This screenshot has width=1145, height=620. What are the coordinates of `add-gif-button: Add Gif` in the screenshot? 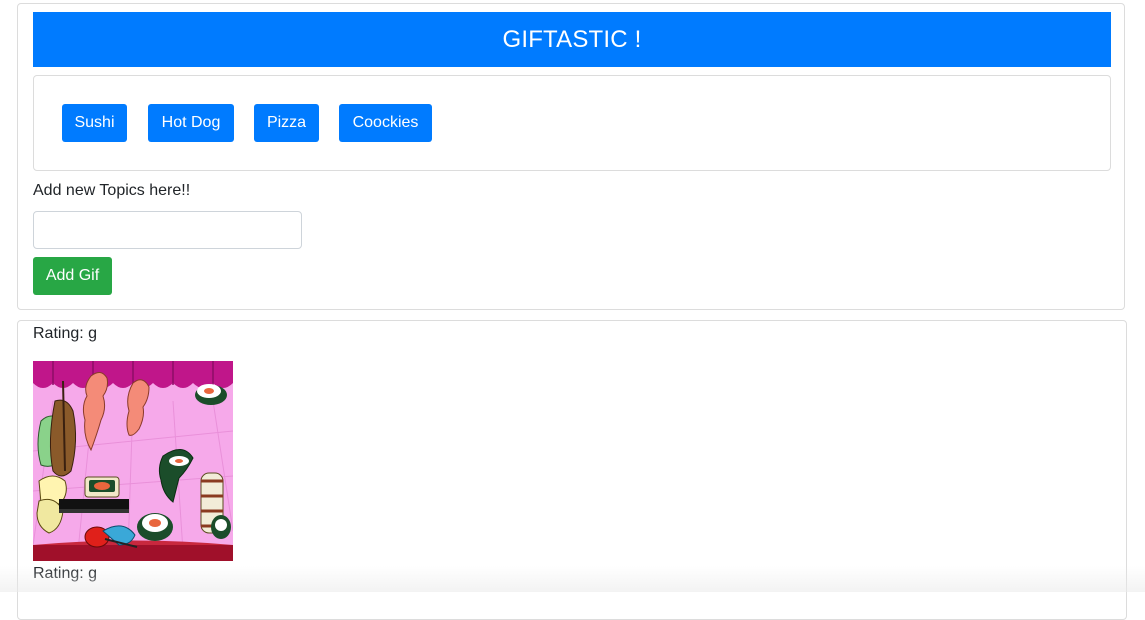 It's located at (72, 276).